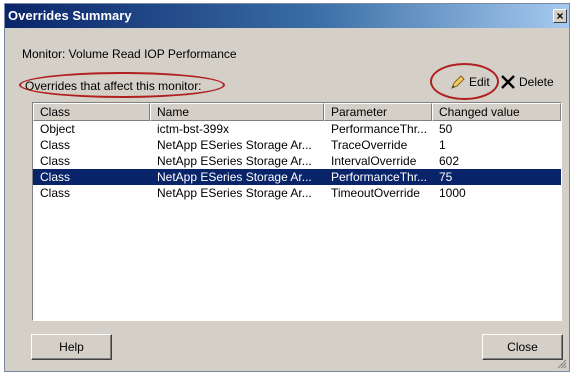  I want to click on cell-name: ictm-bst-399x, so click(193, 129).